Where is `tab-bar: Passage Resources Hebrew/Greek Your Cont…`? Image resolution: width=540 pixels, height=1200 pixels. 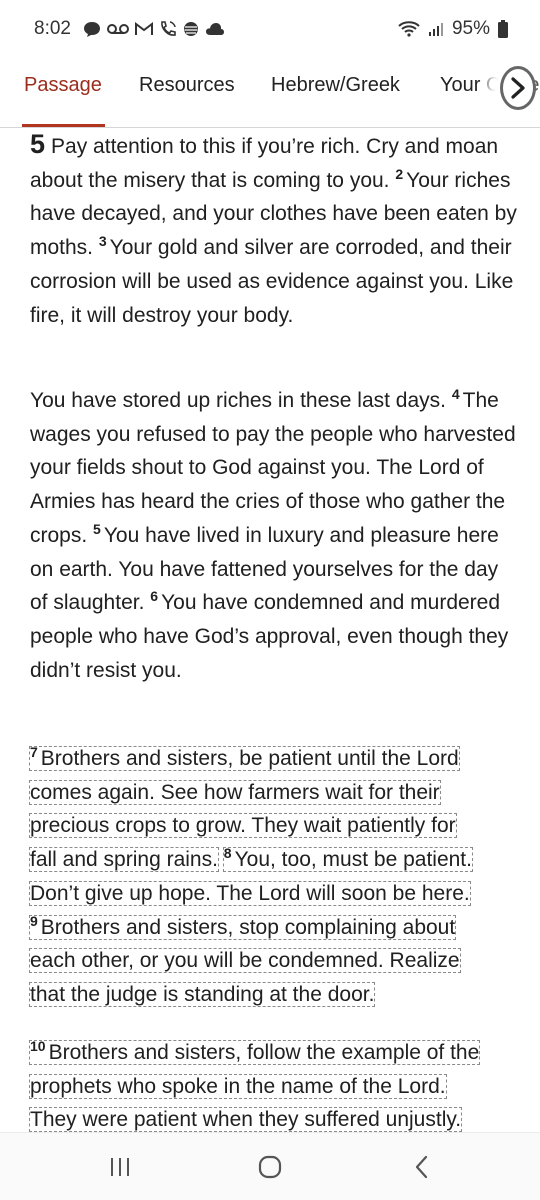
tab-bar: Passage Resources Hebrew/Greek Your Cont… is located at coordinates (270, 93).